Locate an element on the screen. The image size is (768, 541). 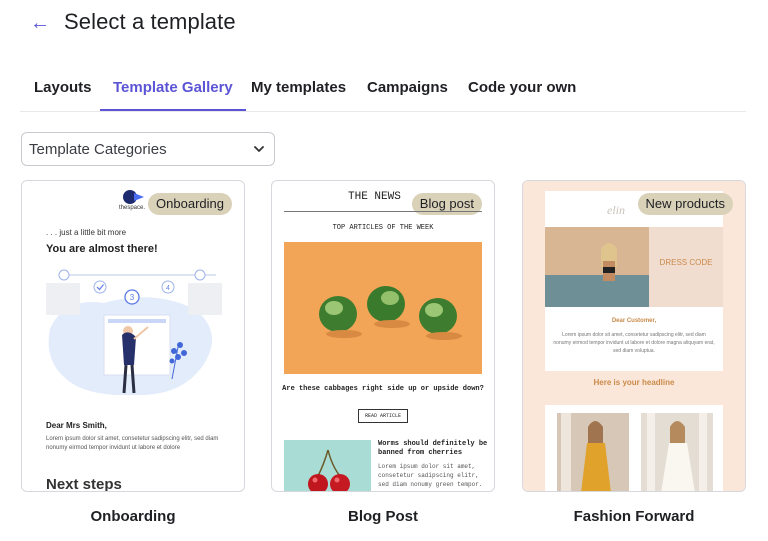
greeting-text: Dear Customer, is located at coordinates (634, 321).